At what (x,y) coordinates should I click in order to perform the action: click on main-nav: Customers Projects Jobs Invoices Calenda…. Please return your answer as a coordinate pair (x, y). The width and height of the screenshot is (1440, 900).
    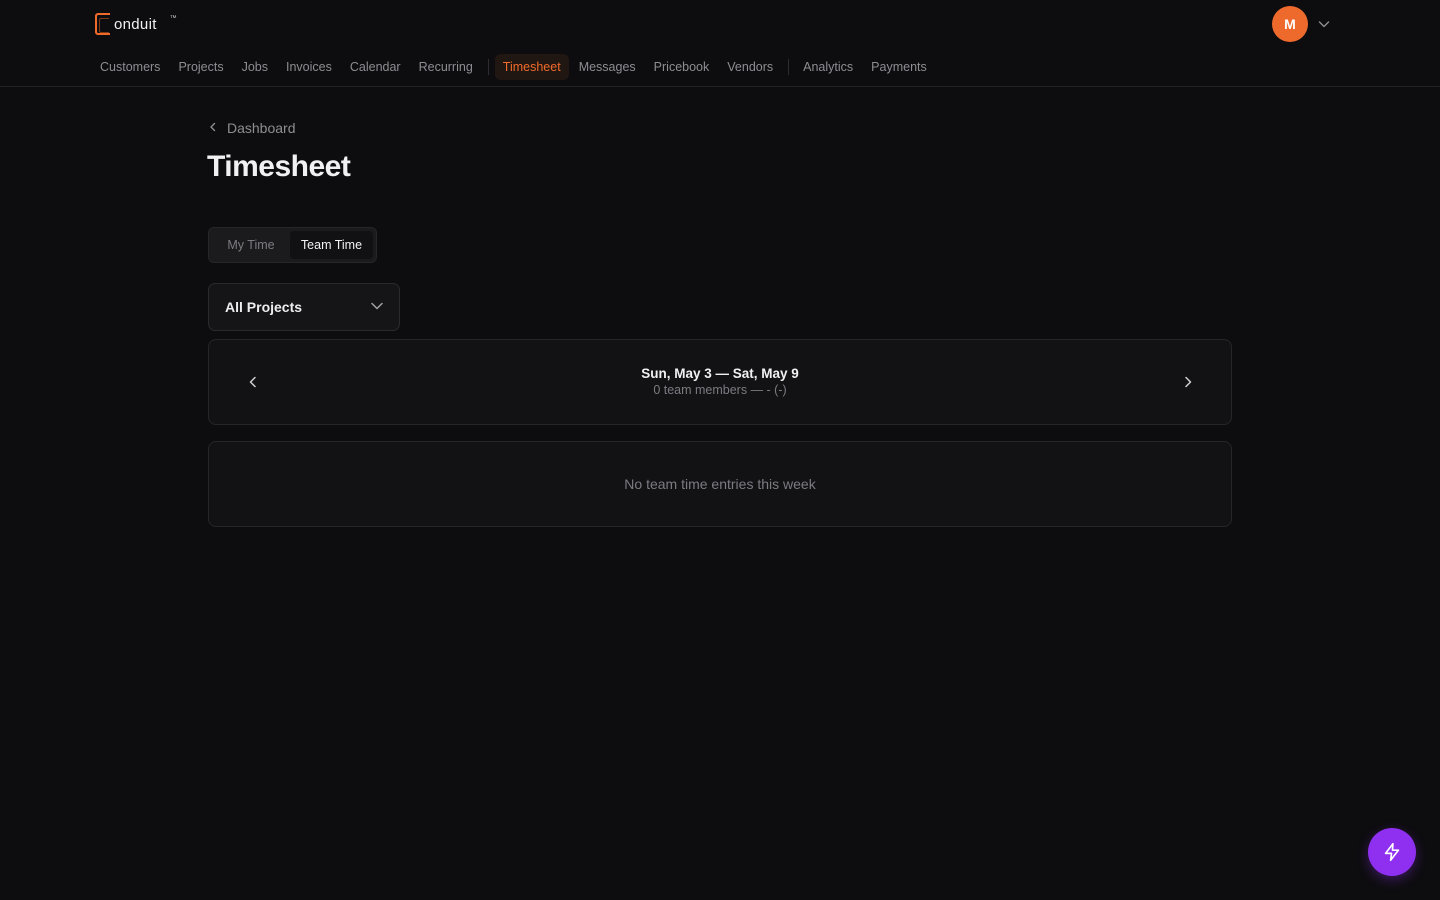
    Looking at the image, I should click on (514, 67).